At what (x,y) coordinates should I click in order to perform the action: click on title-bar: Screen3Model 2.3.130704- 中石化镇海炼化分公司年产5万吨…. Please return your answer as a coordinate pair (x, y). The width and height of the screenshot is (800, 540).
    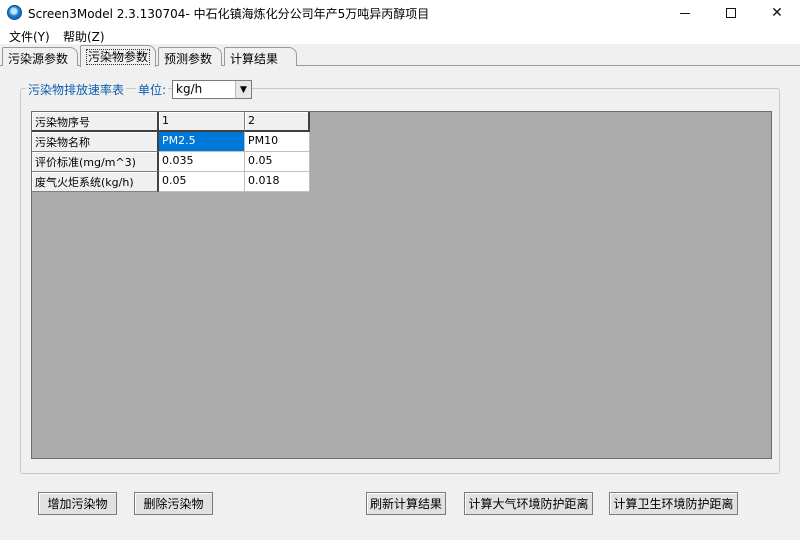
    Looking at the image, I should click on (400, 13).